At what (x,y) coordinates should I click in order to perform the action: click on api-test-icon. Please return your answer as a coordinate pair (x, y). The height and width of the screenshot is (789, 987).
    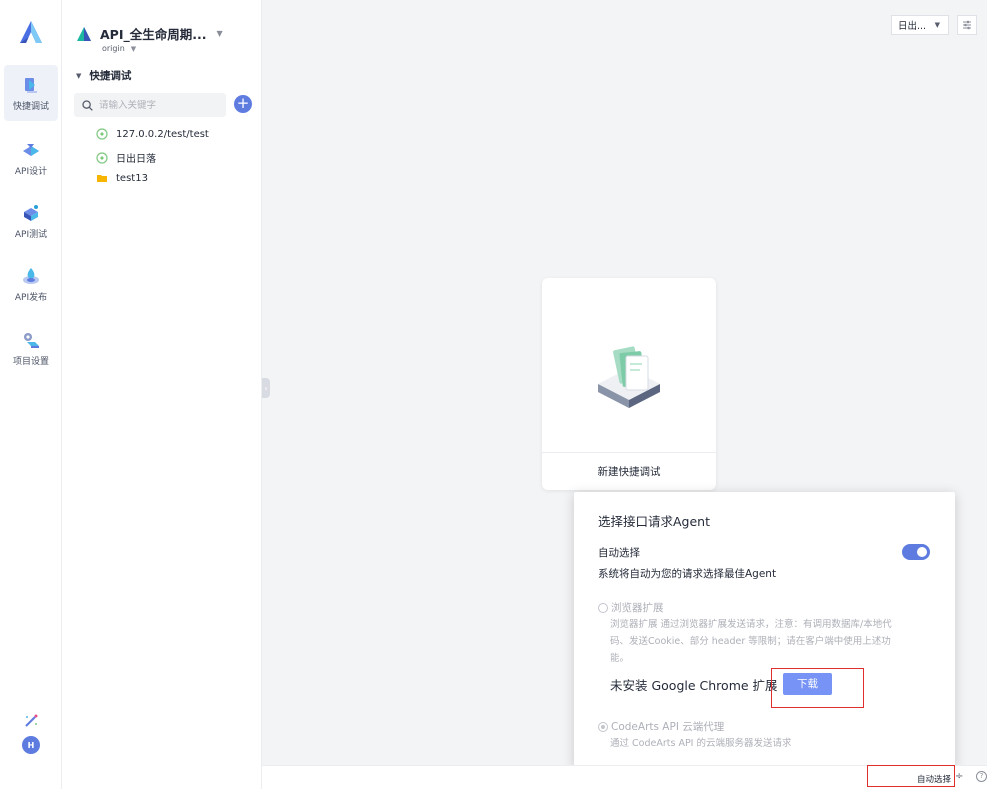
    Looking at the image, I should click on (31, 213).